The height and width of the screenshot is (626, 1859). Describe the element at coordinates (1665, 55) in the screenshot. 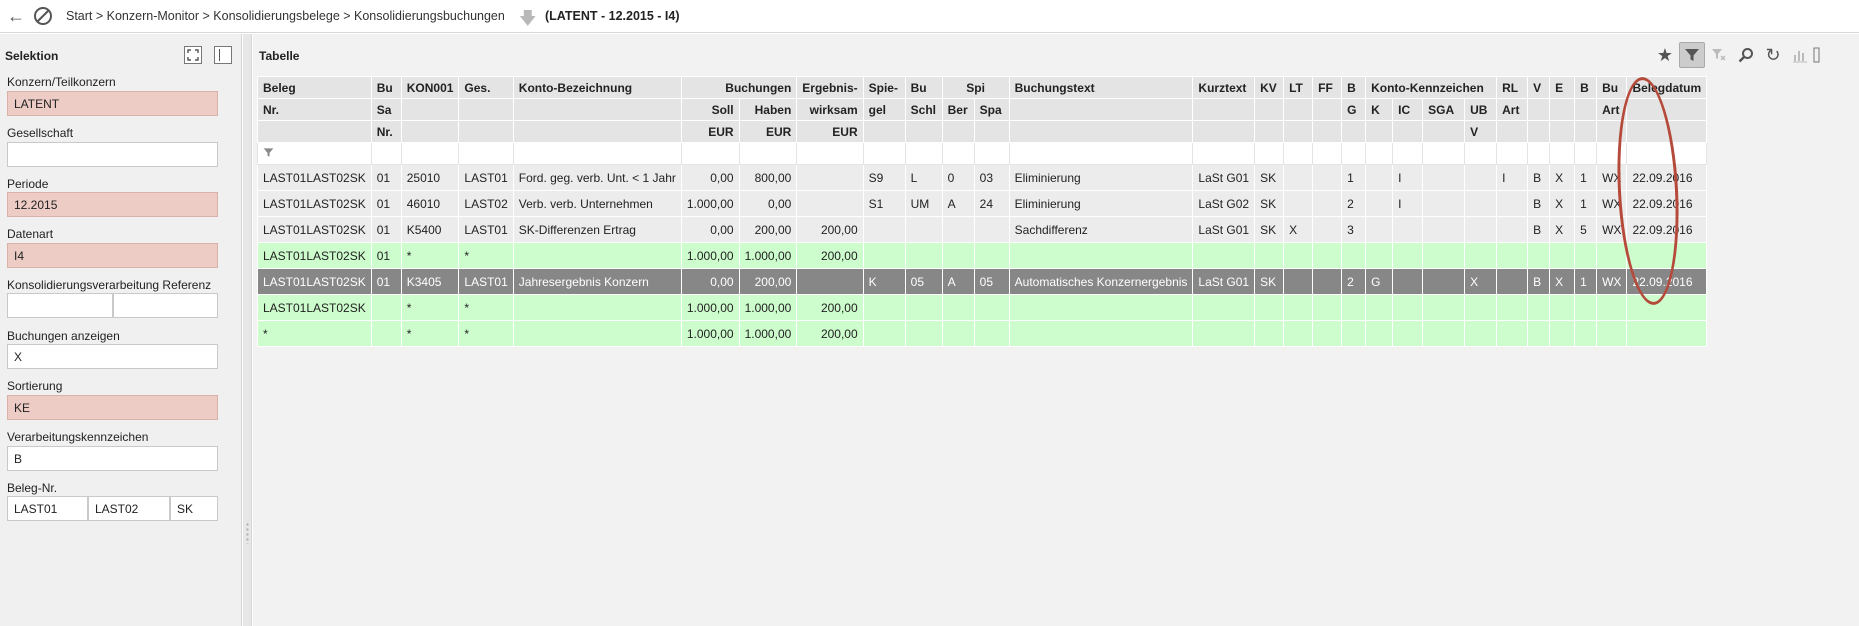

I see `favorite-icon: ★` at that location.